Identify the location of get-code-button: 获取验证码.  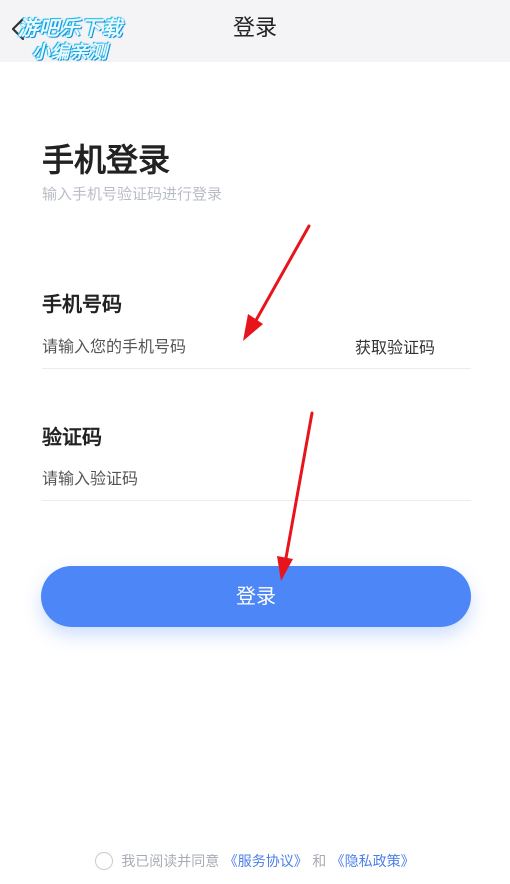
(395, 346).